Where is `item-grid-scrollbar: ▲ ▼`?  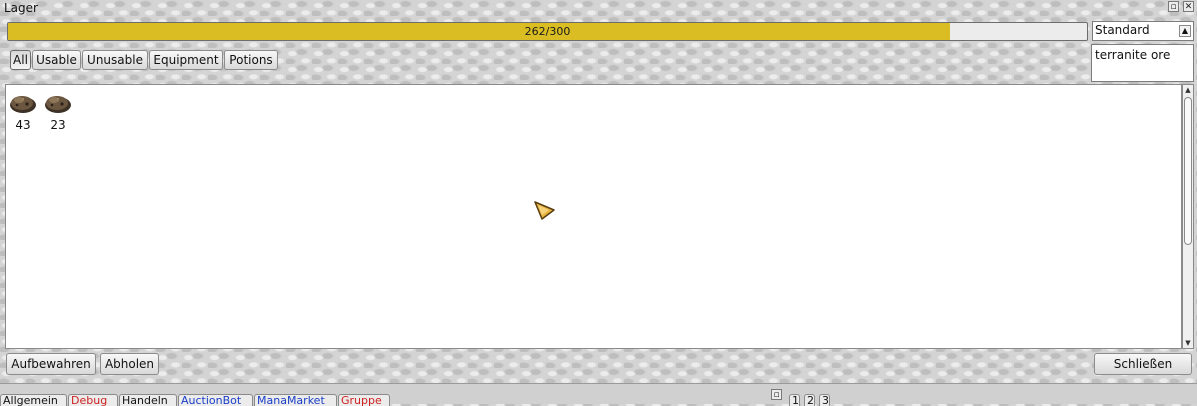 item-grid-scrollbar: ▲ ▼ is located at coordinates (1188, 216).